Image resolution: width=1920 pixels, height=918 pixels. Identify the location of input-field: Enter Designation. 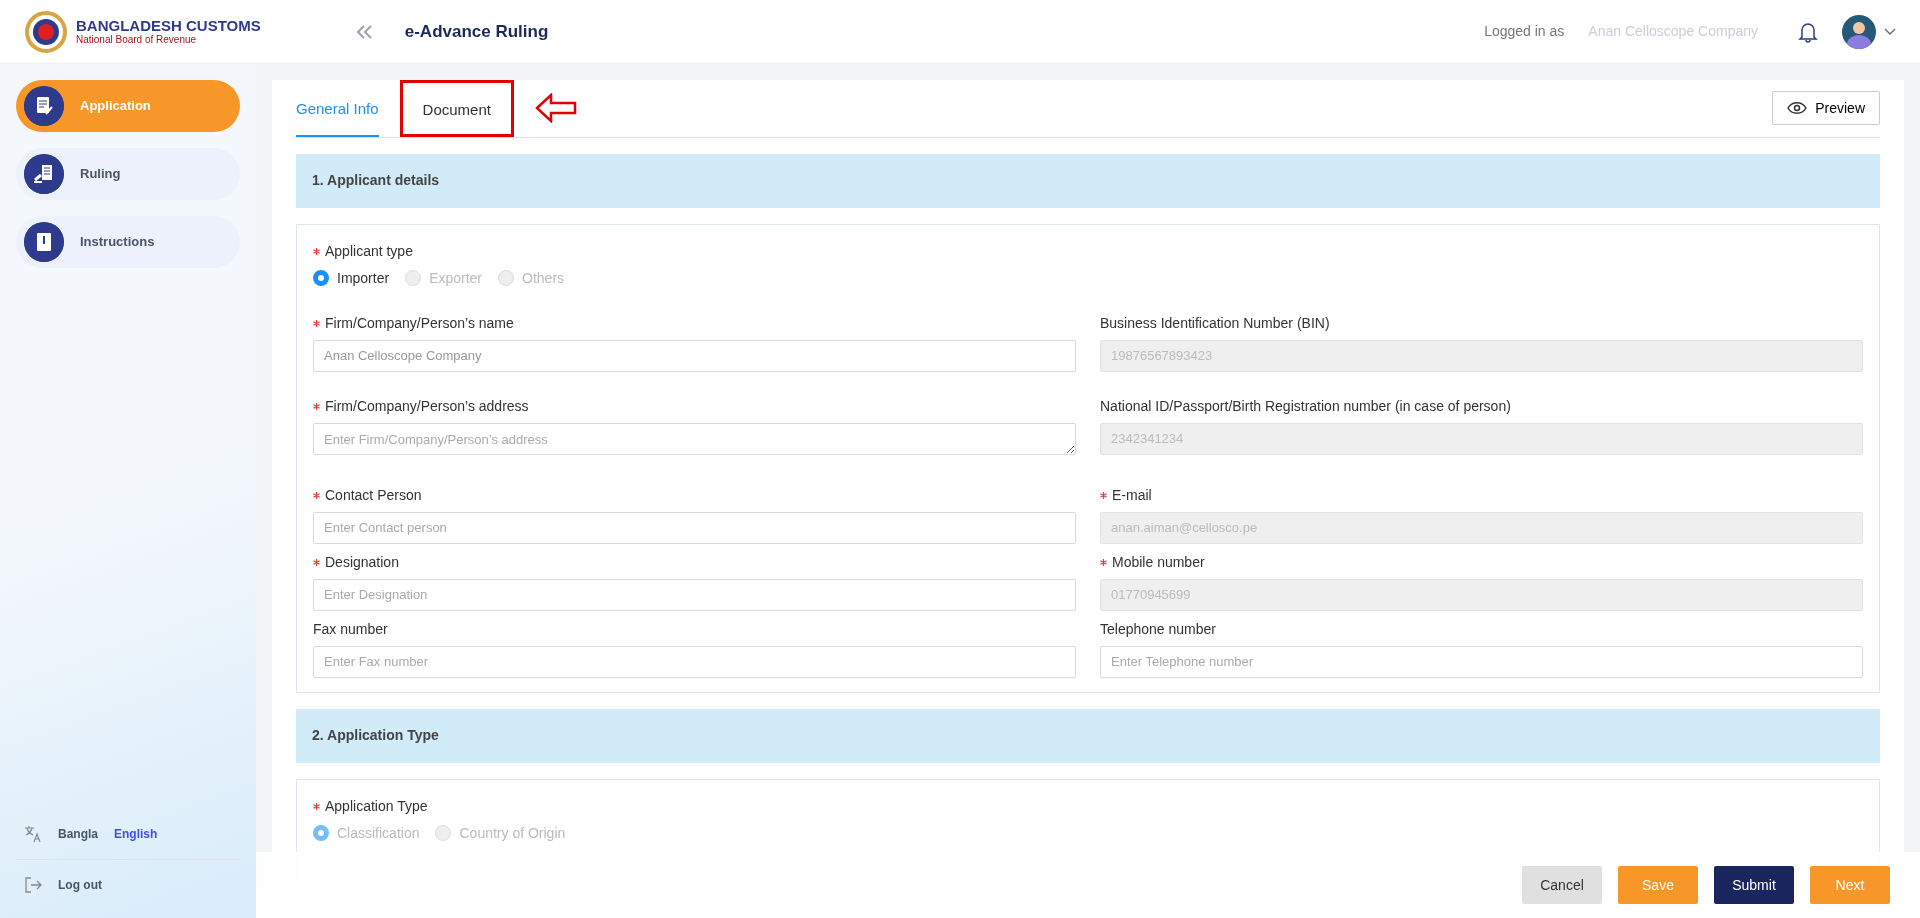
(694, 594).